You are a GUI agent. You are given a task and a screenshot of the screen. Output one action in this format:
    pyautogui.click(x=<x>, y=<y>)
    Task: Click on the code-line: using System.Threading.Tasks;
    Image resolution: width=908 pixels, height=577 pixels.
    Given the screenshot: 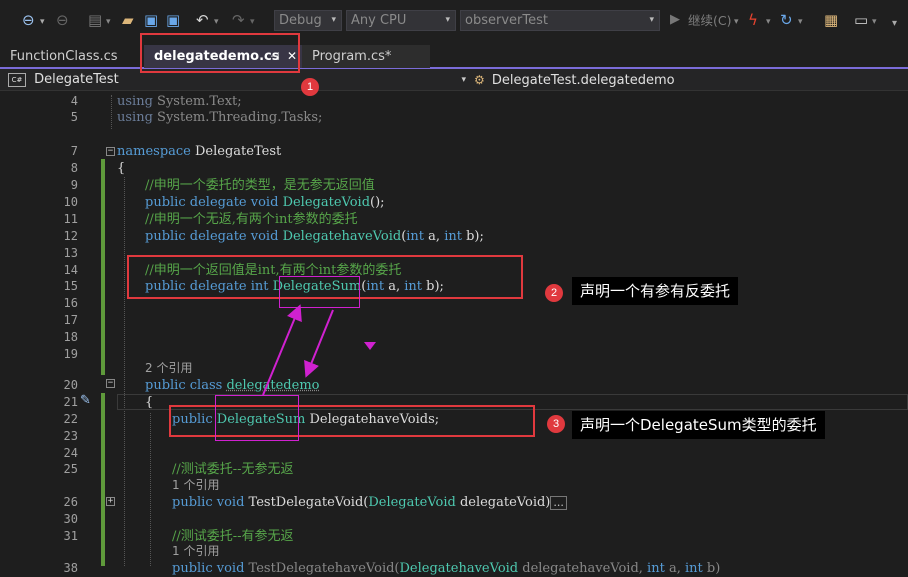 What is the action you would take?
    pyautogui.click(x=219, y=117)
    